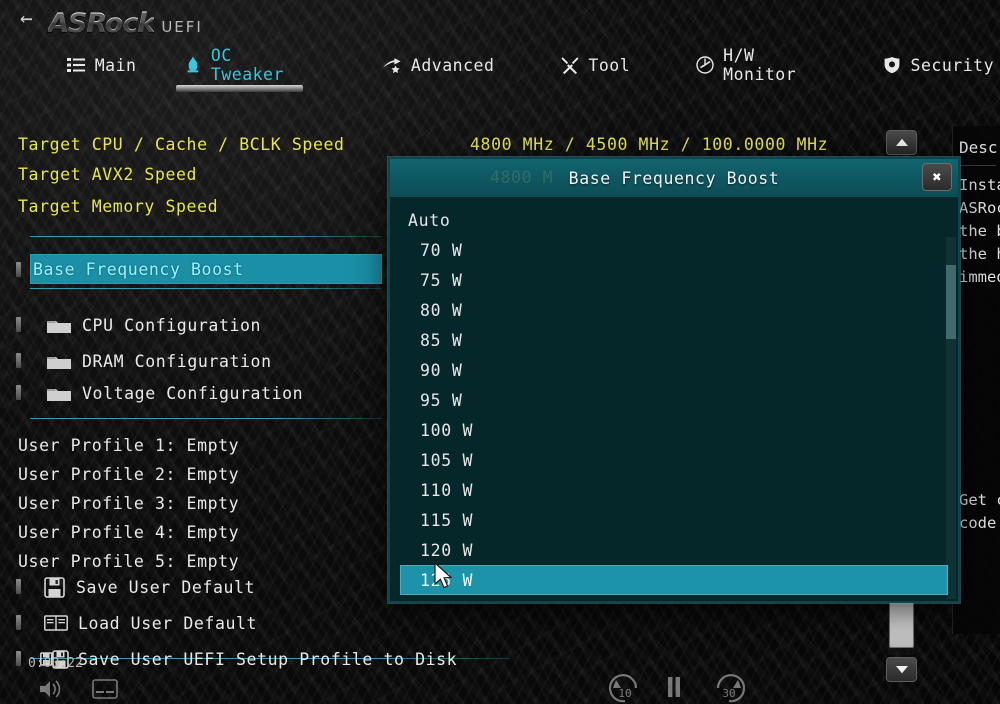  Describe the element at coordinates (979, 254) in the screenshot. I see `description-line: the h` at that location.